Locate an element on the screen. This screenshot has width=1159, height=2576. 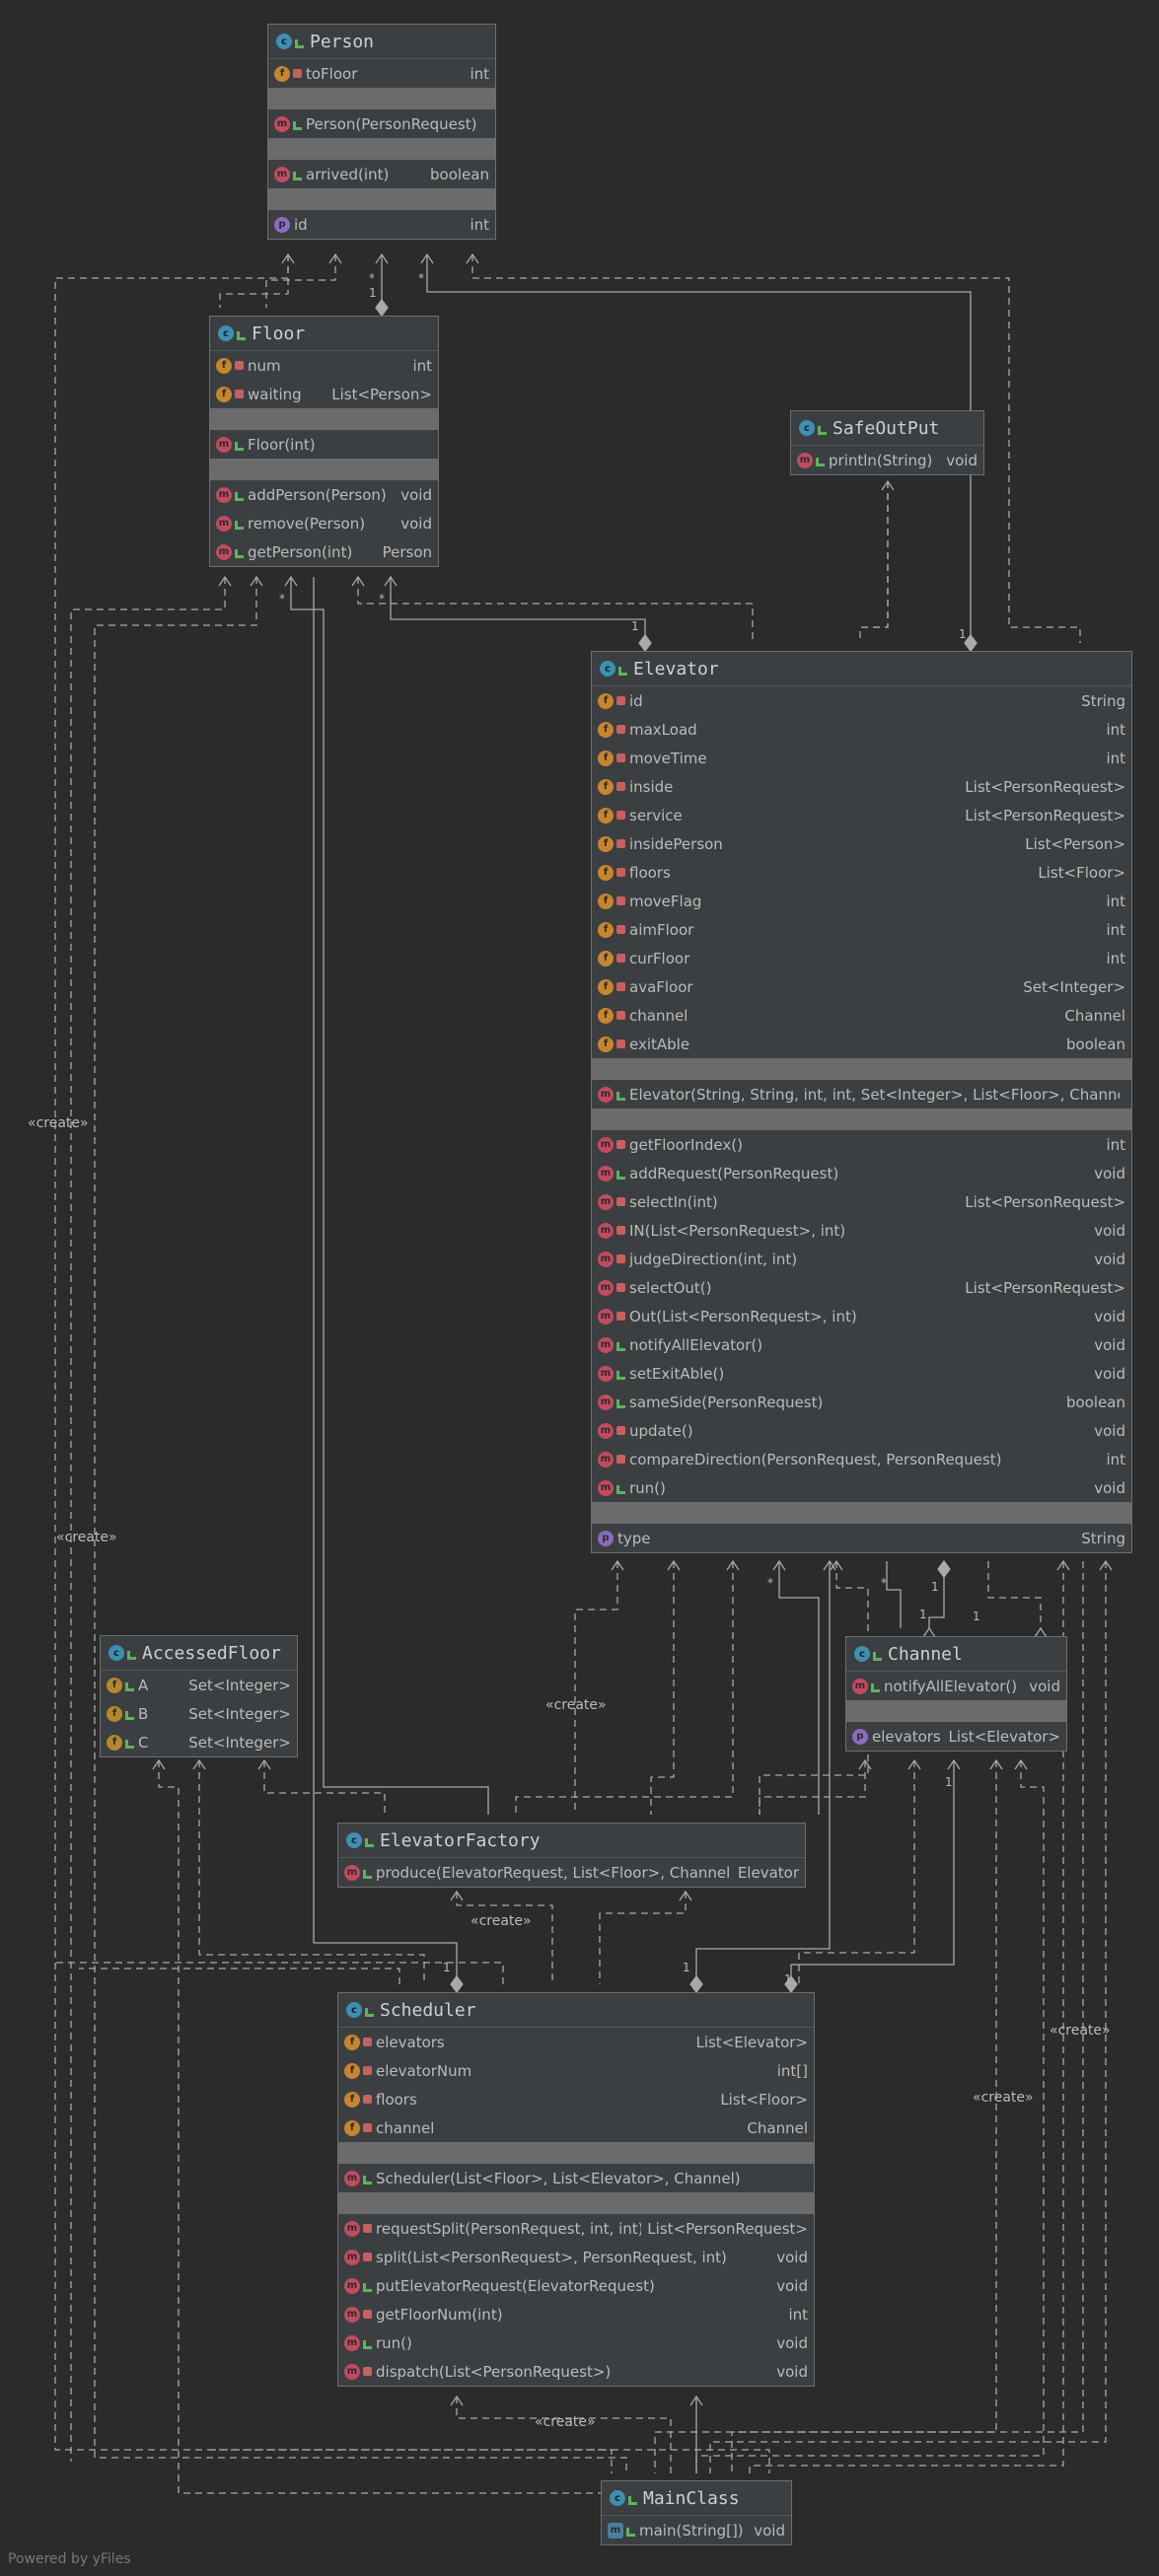
elevator-method-row: m IN(List<PersonRequest>, int) void is located at coordinates (862, 1231).